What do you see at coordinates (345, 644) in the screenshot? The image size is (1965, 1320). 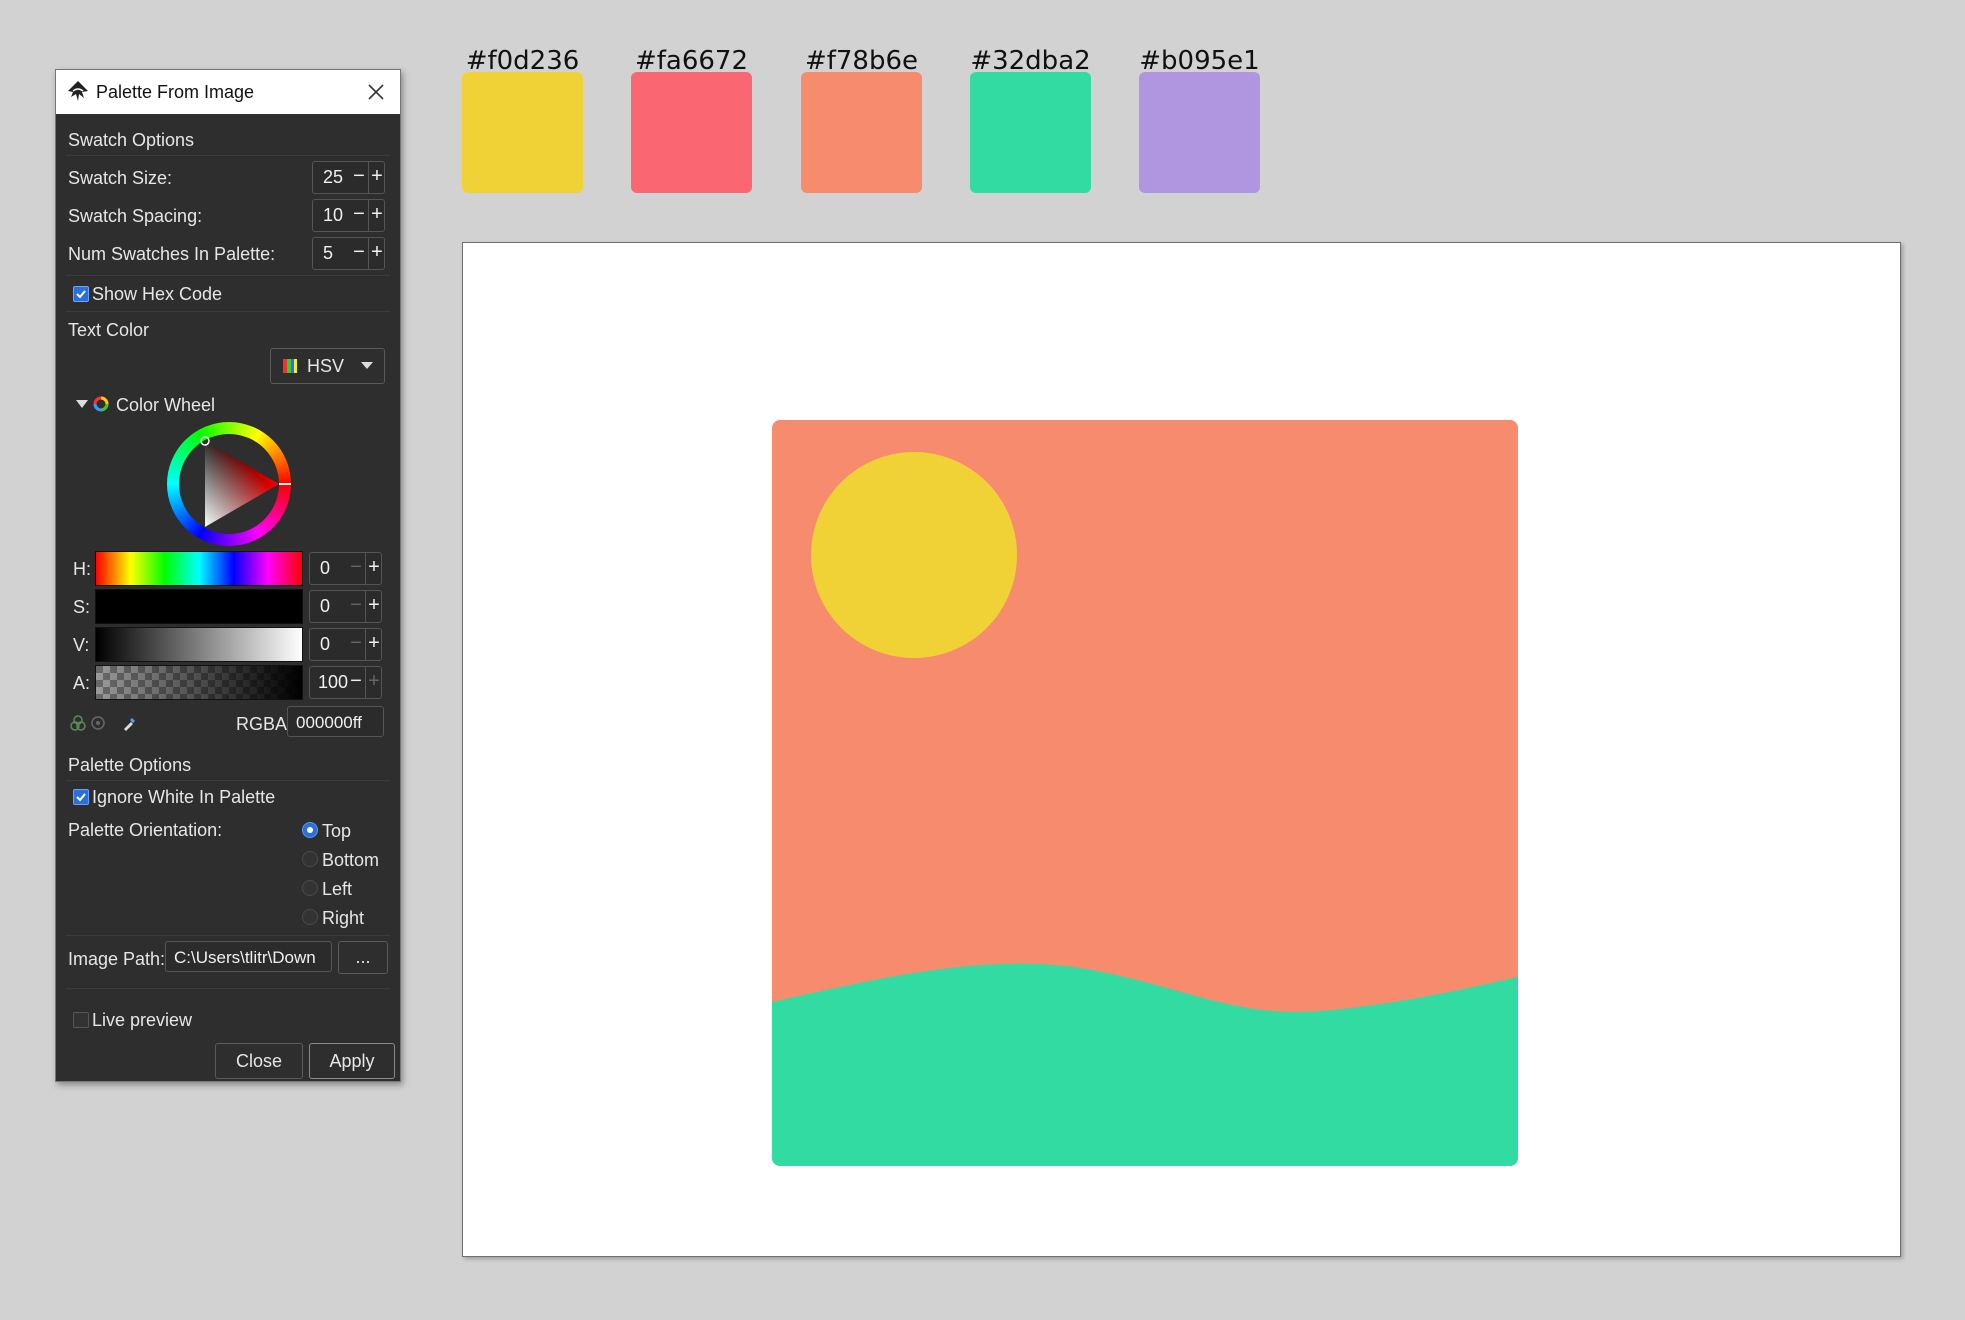 I see `value-spinner: 0 − +` at bounding box center [345, 644].